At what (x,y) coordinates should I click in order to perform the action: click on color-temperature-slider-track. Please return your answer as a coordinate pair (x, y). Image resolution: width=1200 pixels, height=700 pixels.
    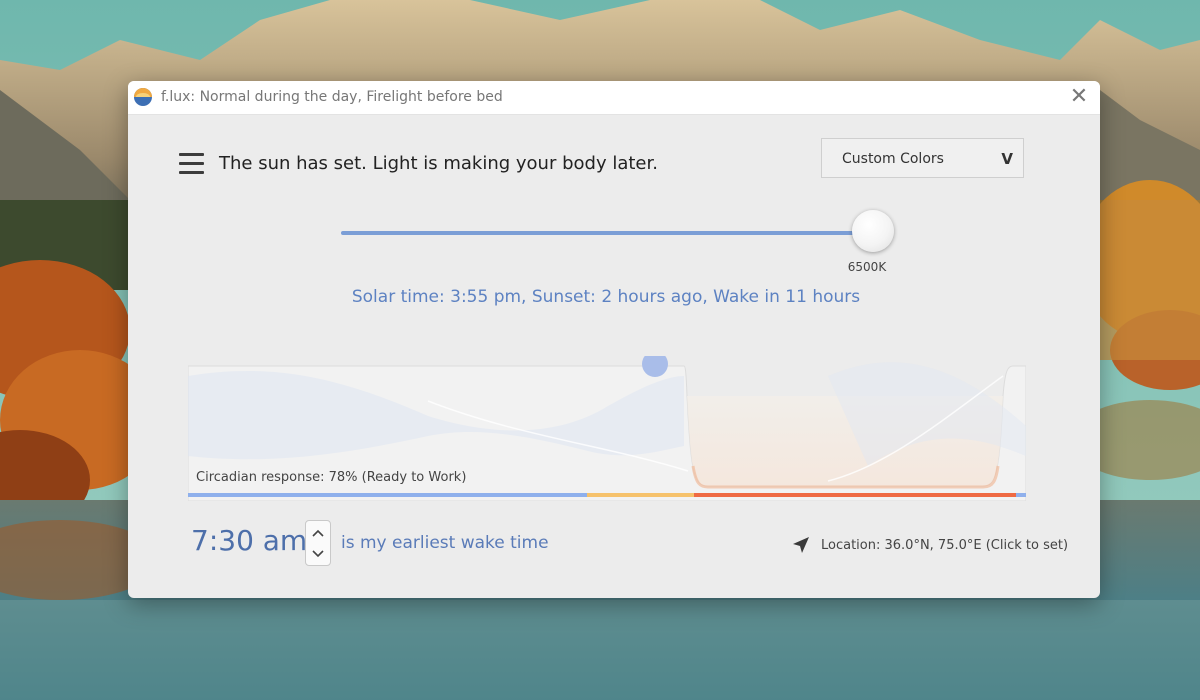
    Looking at the image, I should click on (603, 233).